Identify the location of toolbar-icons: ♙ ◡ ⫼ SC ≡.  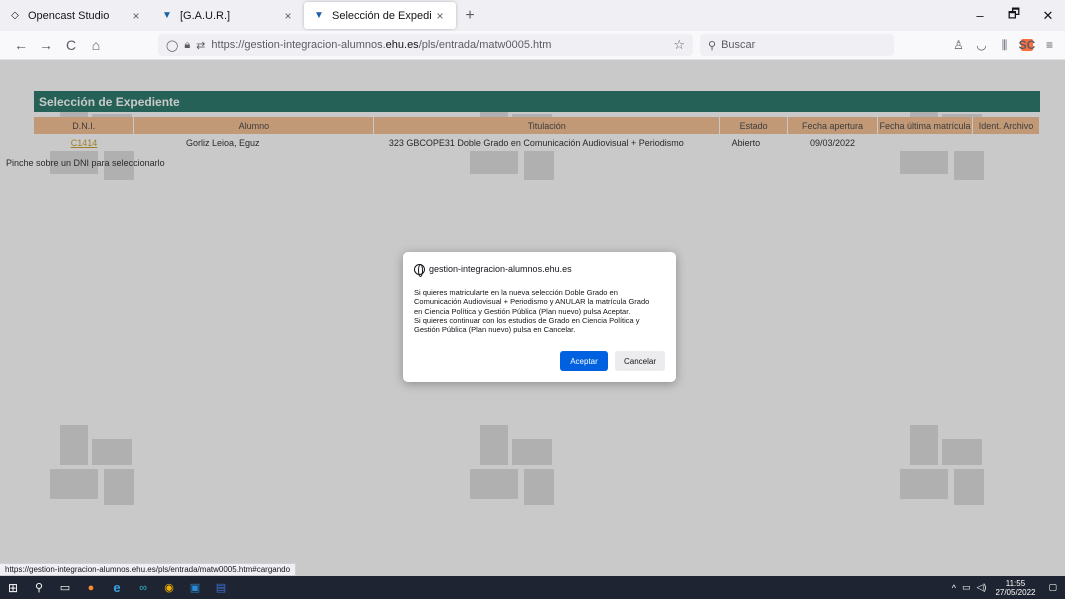
(1004, 45).